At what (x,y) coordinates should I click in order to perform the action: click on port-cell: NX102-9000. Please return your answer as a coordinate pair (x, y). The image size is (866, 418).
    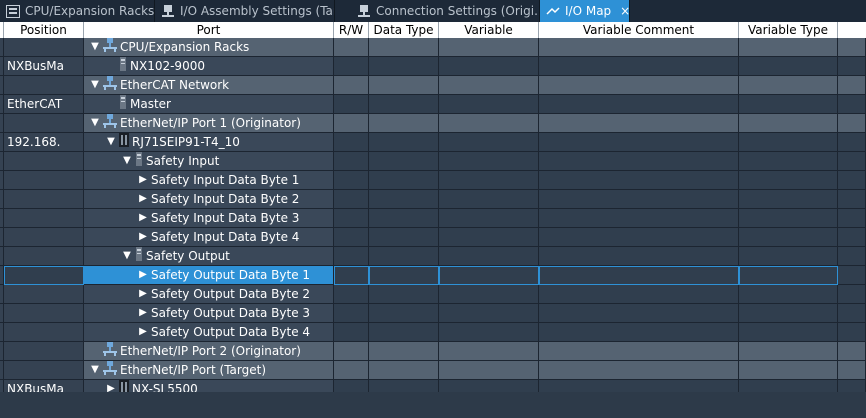
    Looking at the image, I should click on (209, 66).